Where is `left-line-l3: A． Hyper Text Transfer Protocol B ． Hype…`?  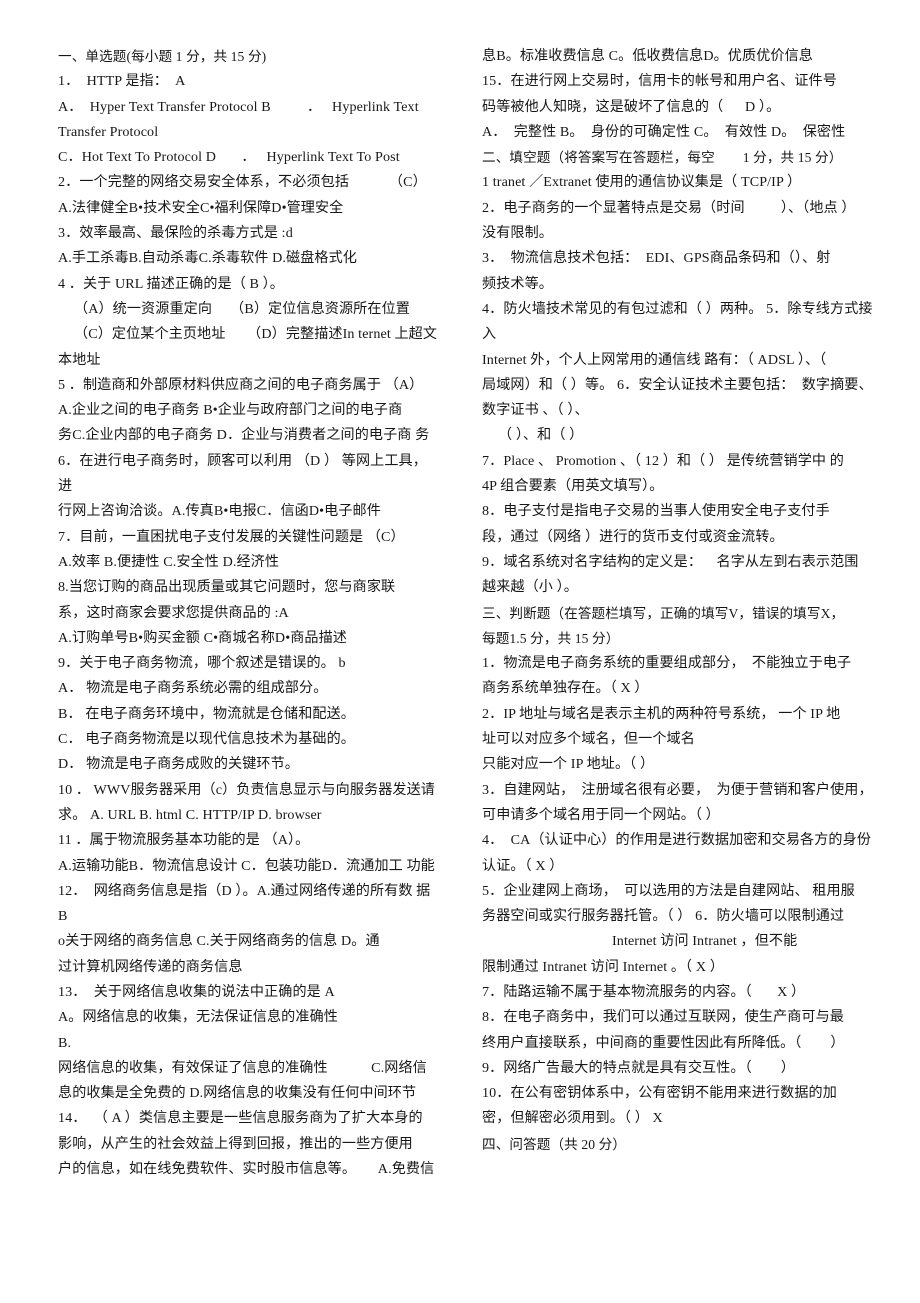
left-line-l3: A． Hyper Text Transfer Protocol B ． Hype… is located at coordinates (238, 106).